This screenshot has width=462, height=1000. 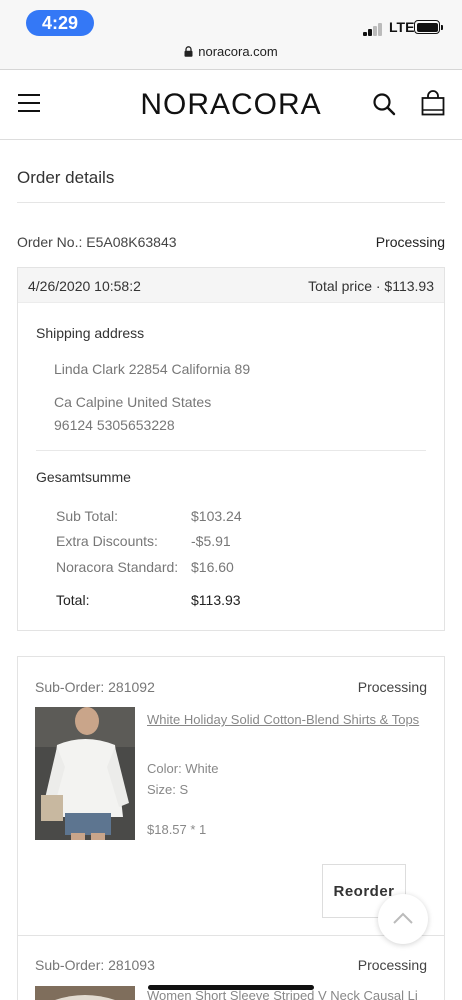 I want to click on scroll-to-top-button, so click(x=403, y=919).